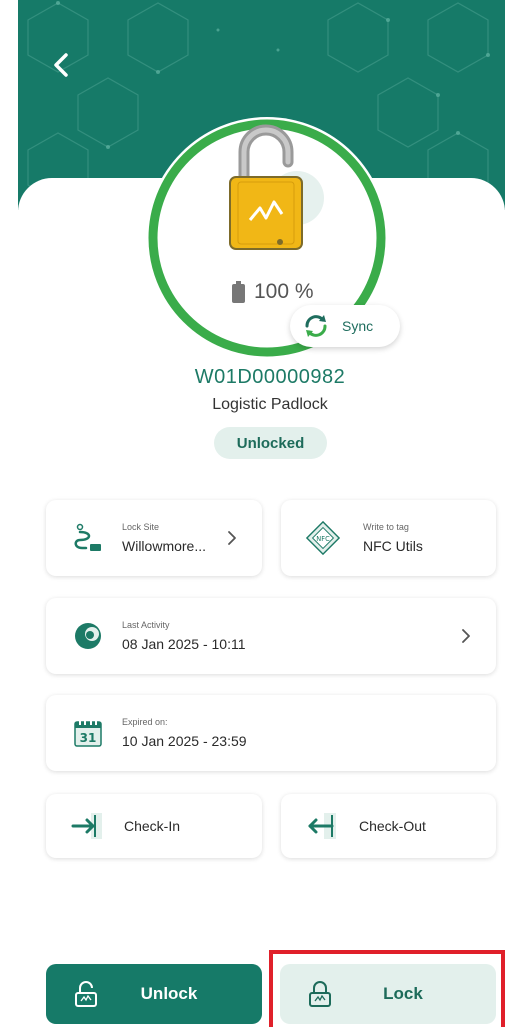  I want to click on check-in-label: Check-In, so click(152, 826).